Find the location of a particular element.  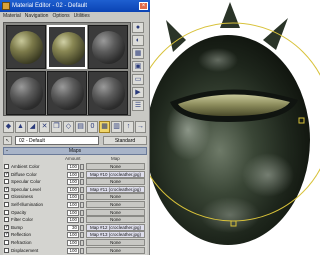

sample-slots is located at coordinates (67, 69).